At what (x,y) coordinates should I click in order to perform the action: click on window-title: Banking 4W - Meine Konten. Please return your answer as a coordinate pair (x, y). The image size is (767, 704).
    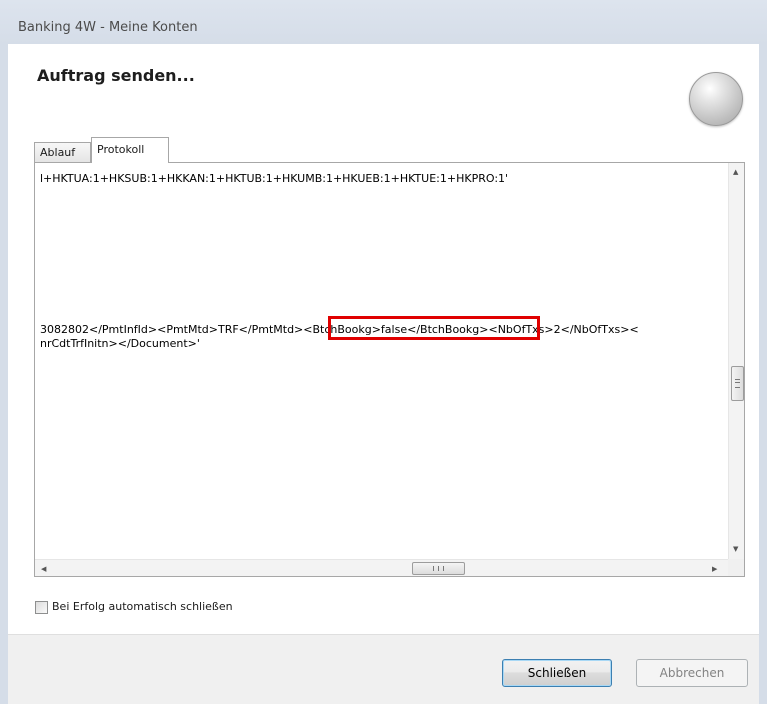
    Looking at the image, I should click on (108, 27).